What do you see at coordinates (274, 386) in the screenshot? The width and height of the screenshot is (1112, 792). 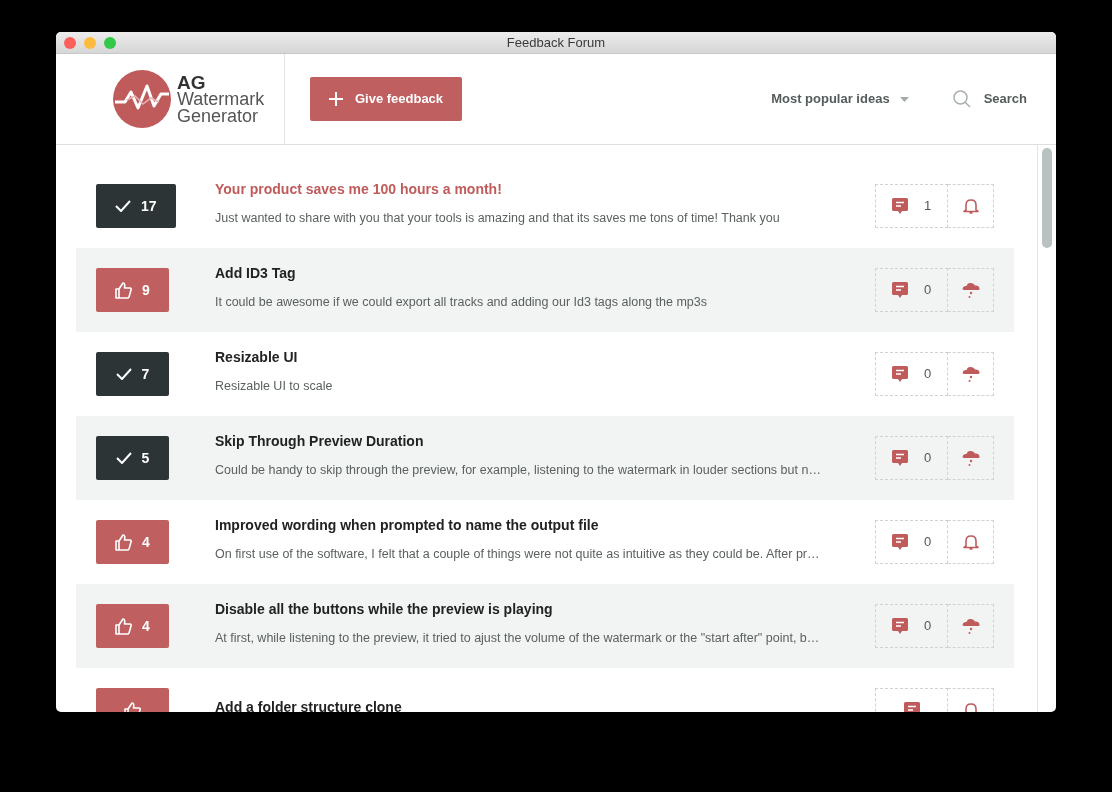 I see `idea-description: Resizable UI to scale` at bounding box center [274, 386].